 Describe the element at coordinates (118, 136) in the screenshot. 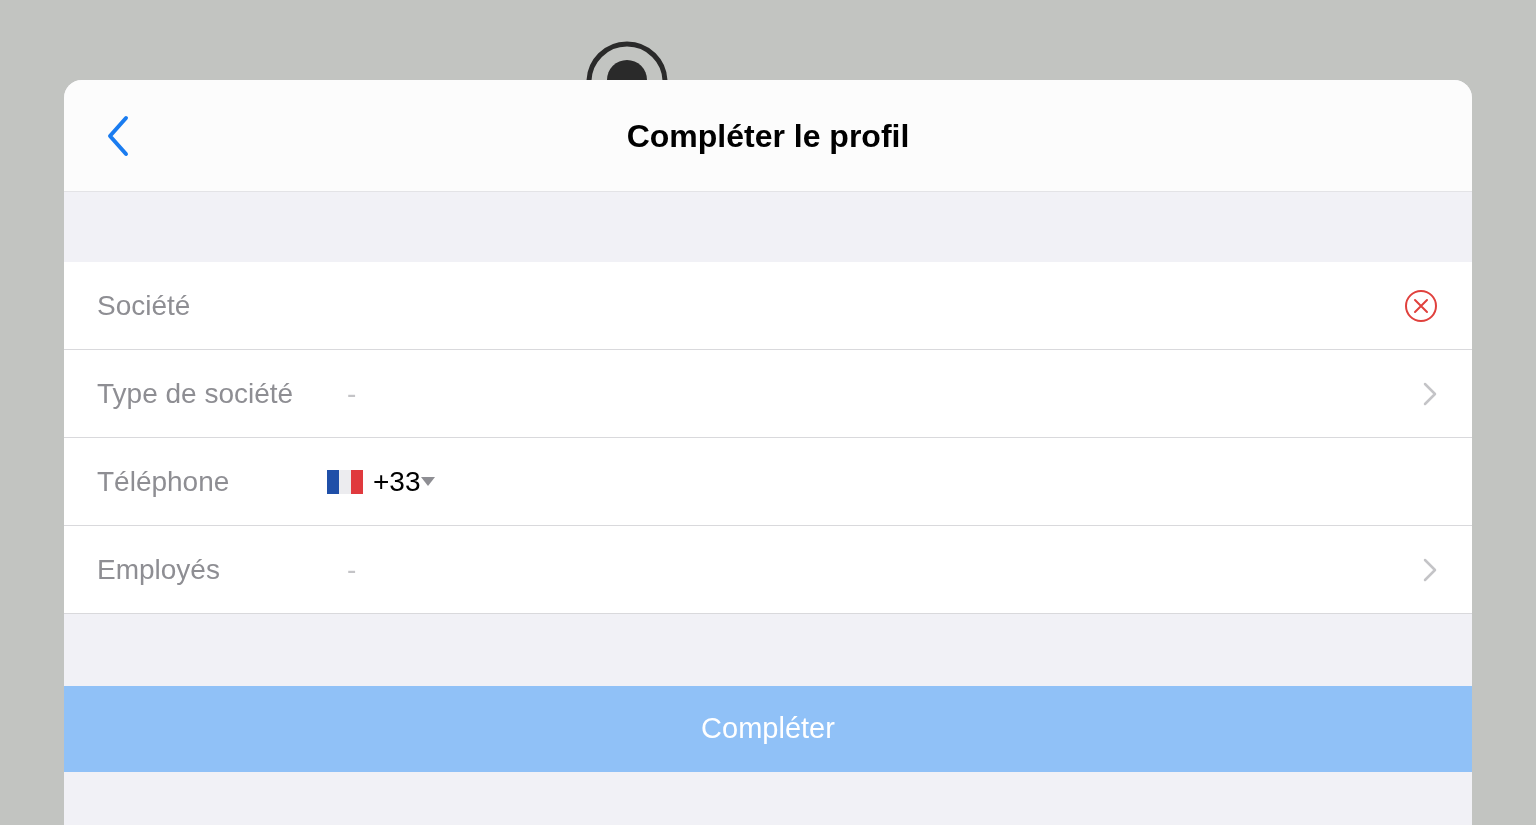

I see `back-icon` at that location.